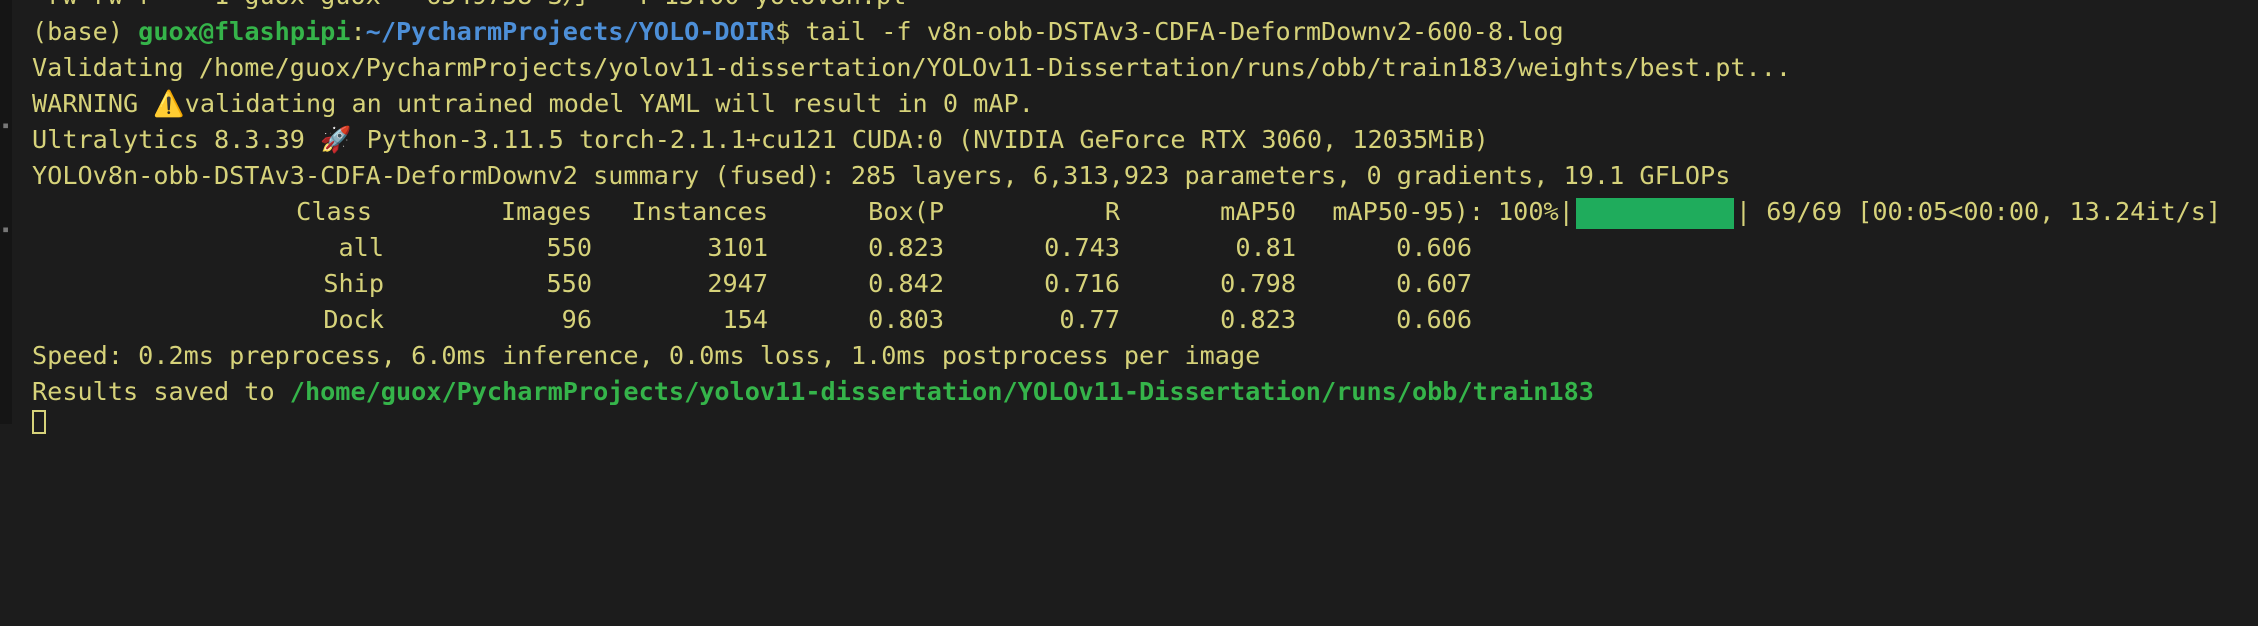  What do you see at coordinates (1994, 211) in the screenshot?
I see `progress-tail: 69/69 [00:05<00:00, 13.24it/s]` at bounding box center [1994, 211].